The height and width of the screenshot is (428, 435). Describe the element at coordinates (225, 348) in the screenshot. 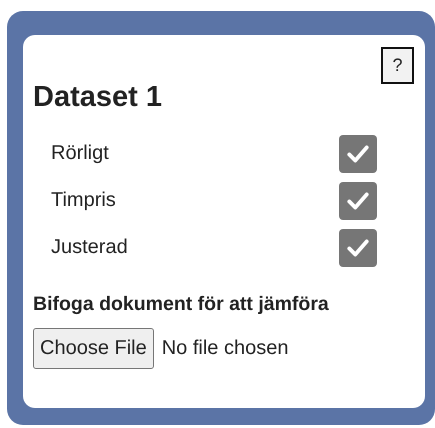

I see `file-status: No file chosen` at that location.